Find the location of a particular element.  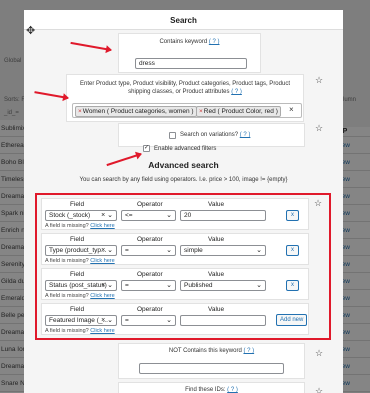

taxonomy-help-link: ( ? ) is located at coordinates (236, 92).